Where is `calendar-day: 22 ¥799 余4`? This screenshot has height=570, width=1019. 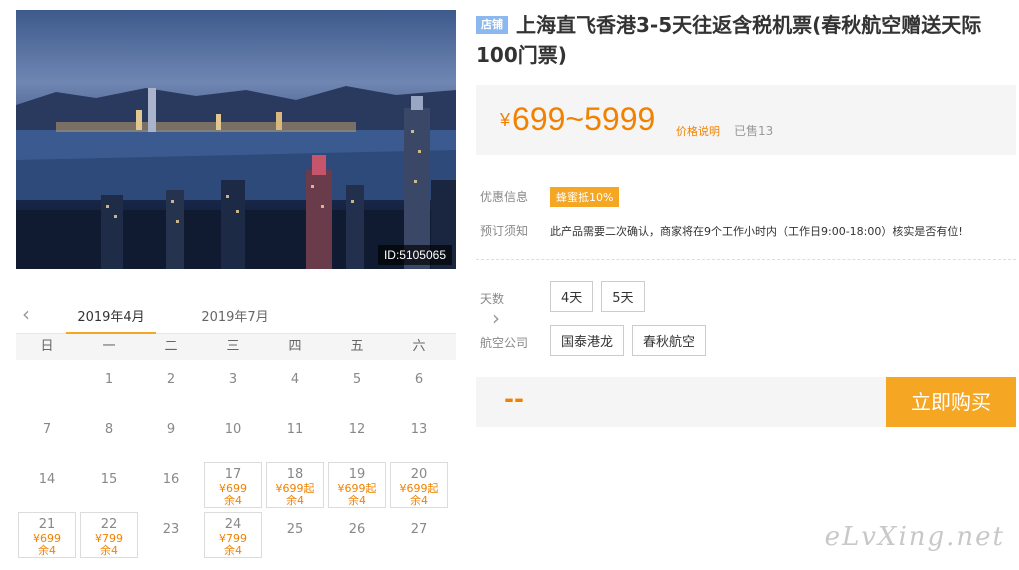
calendar-day: 22 ¥799 余4 is located at coordinates (109, 535).